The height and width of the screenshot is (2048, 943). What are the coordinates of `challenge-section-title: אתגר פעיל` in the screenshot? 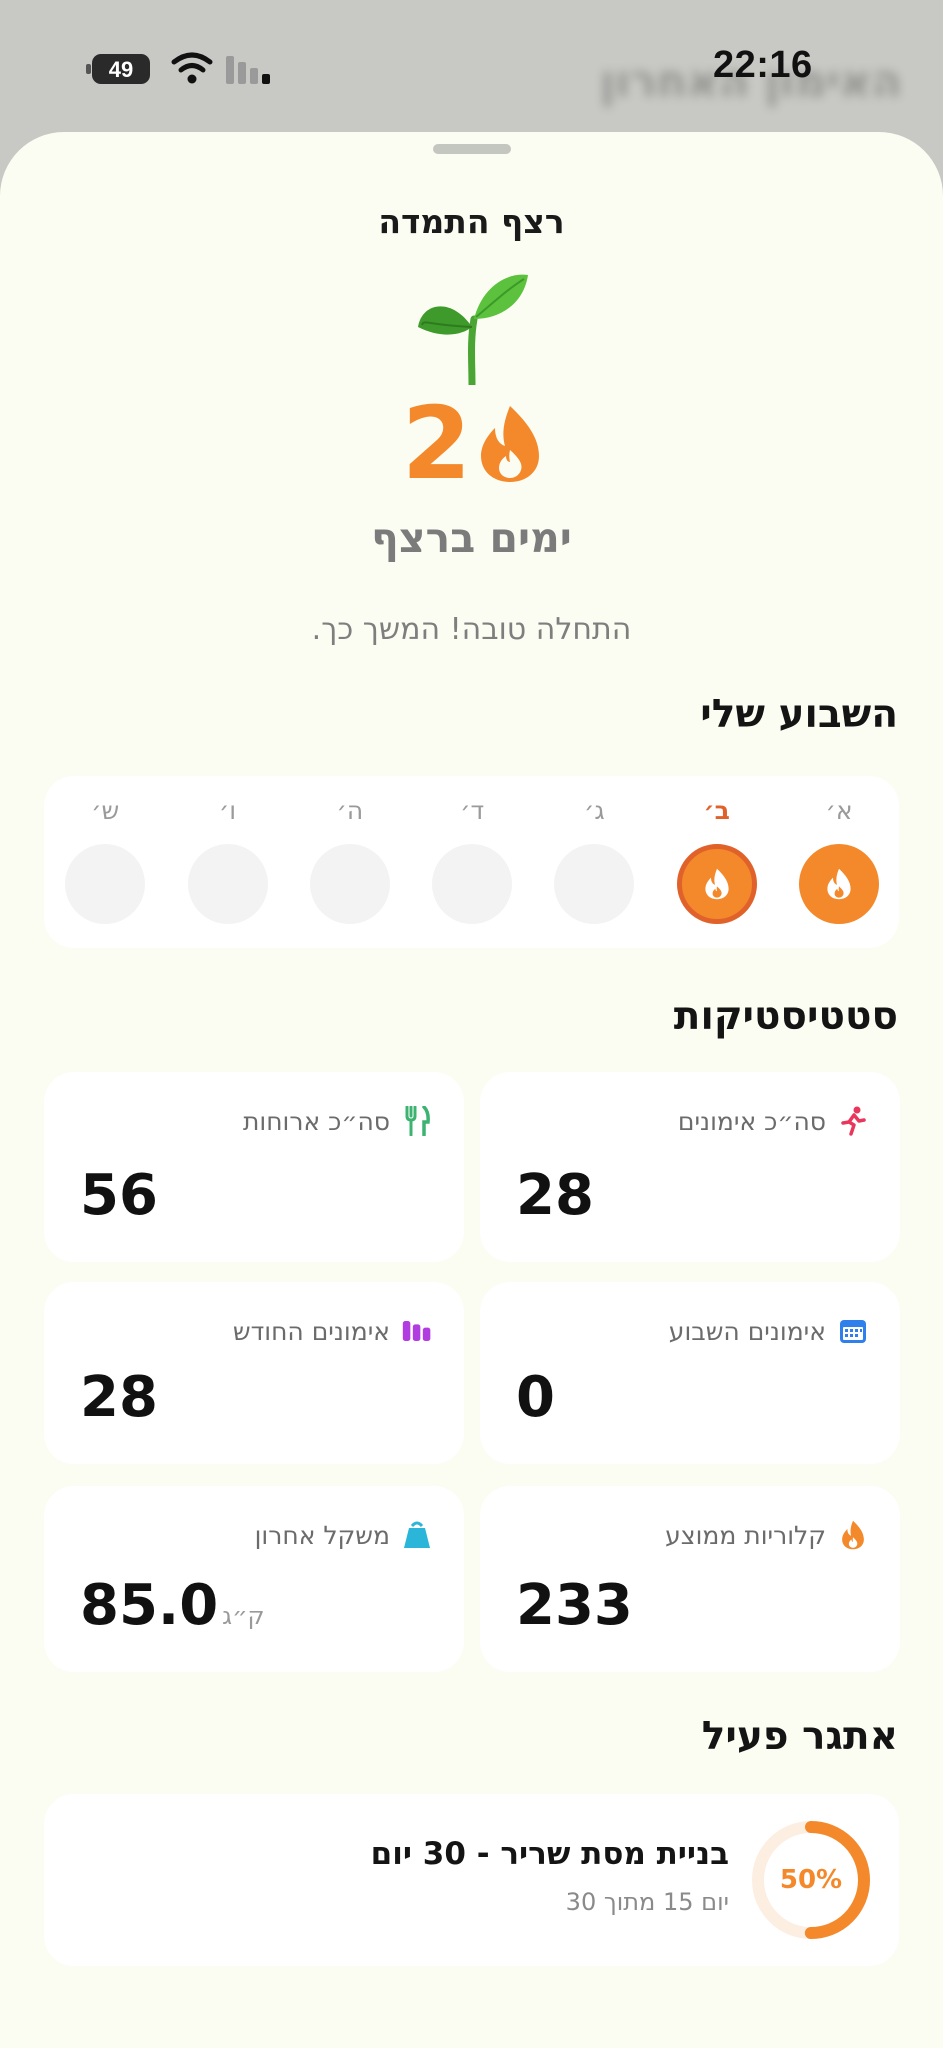 It's located at (799, 1736).